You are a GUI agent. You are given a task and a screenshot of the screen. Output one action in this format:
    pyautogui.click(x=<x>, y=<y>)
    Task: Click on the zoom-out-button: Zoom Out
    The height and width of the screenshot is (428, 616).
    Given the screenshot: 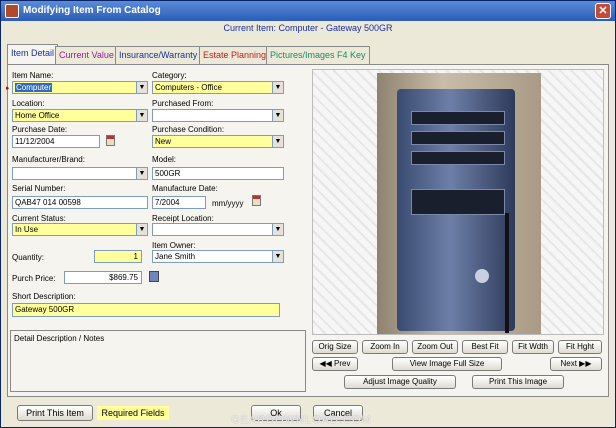 What is the action you would take?
    pyautogui.click(x=435, y=347)
    